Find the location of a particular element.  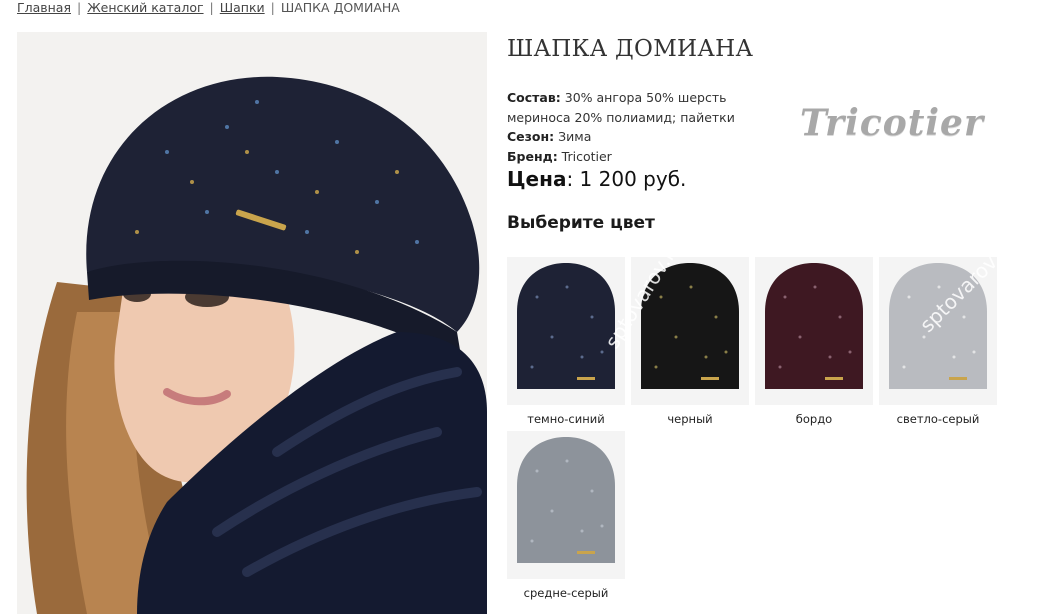

swatch-label: бордо is located at coordinates (814, 419).